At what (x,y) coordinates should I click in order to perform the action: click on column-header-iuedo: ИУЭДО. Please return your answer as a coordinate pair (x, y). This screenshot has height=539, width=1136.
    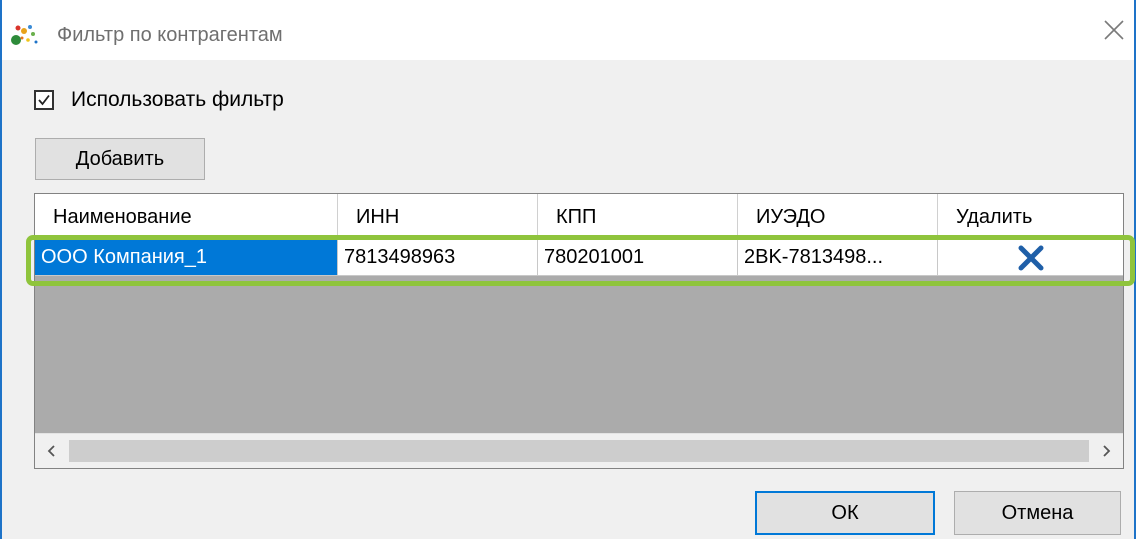
    Looking at the image, I should click on (838, 217).